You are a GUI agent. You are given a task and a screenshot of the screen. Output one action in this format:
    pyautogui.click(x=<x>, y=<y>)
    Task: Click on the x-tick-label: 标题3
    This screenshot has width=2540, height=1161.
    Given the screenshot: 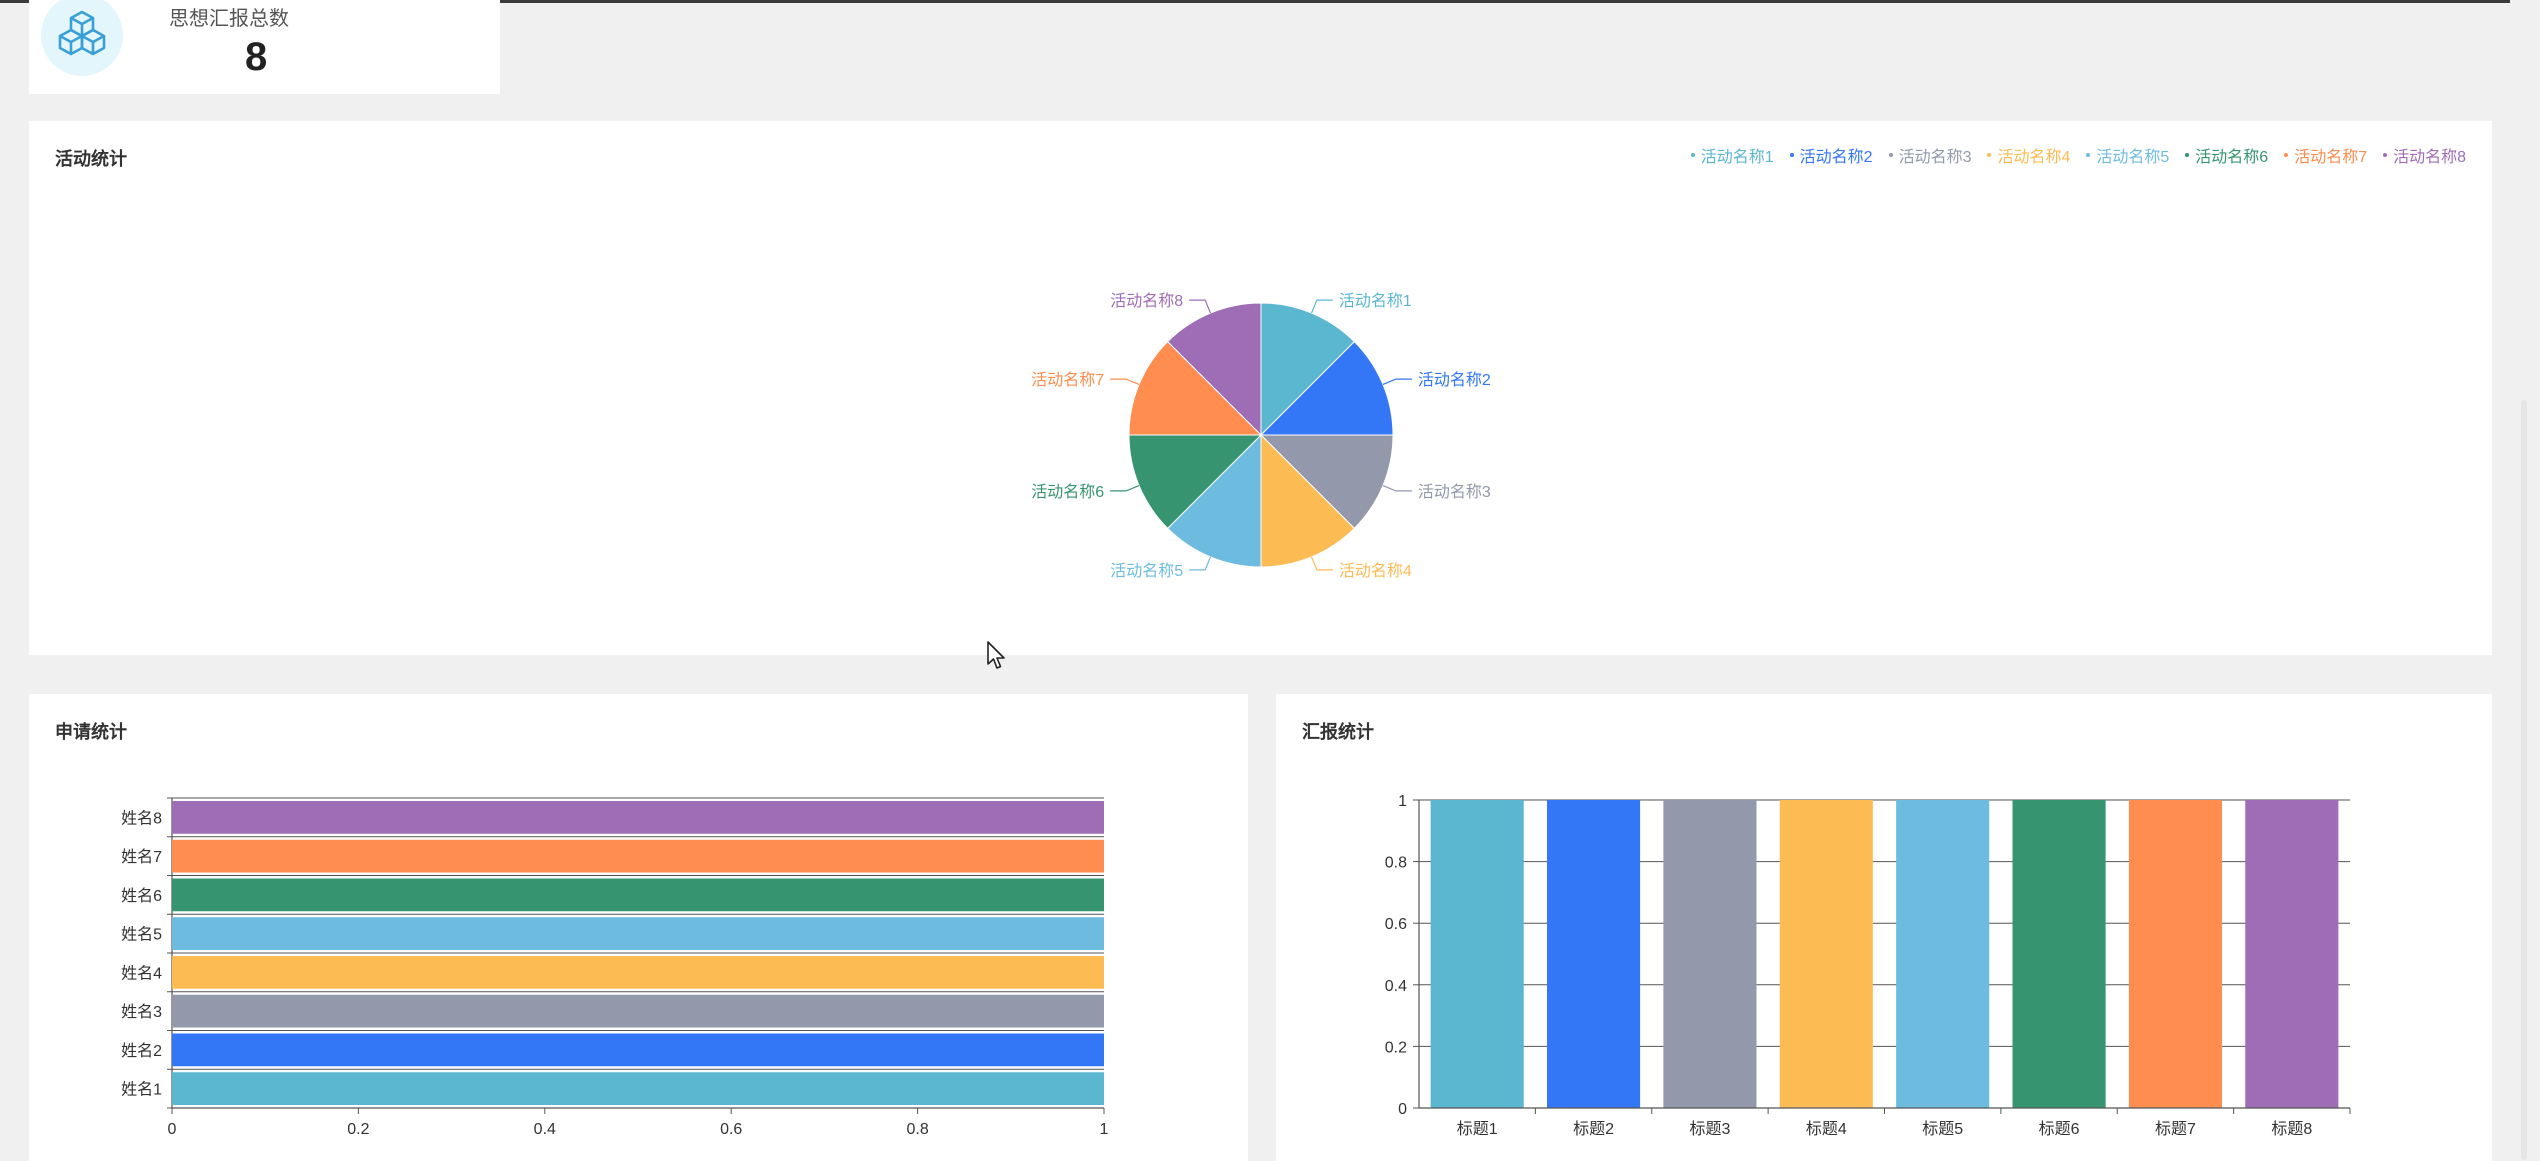 What is the action you would take?
    pyautogui.click(x=1709, y=1129)
    